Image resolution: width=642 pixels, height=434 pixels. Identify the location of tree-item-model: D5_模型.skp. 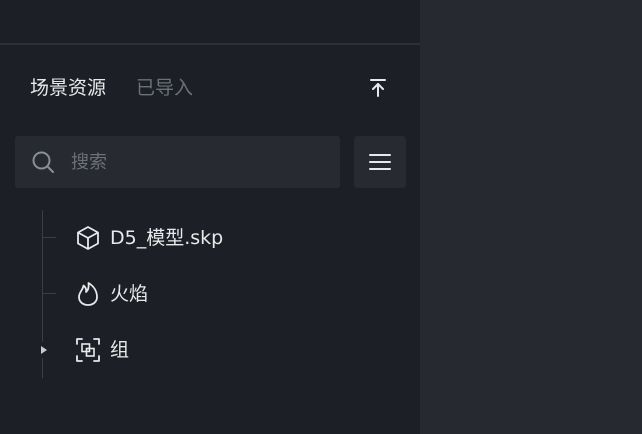
(210, 238).